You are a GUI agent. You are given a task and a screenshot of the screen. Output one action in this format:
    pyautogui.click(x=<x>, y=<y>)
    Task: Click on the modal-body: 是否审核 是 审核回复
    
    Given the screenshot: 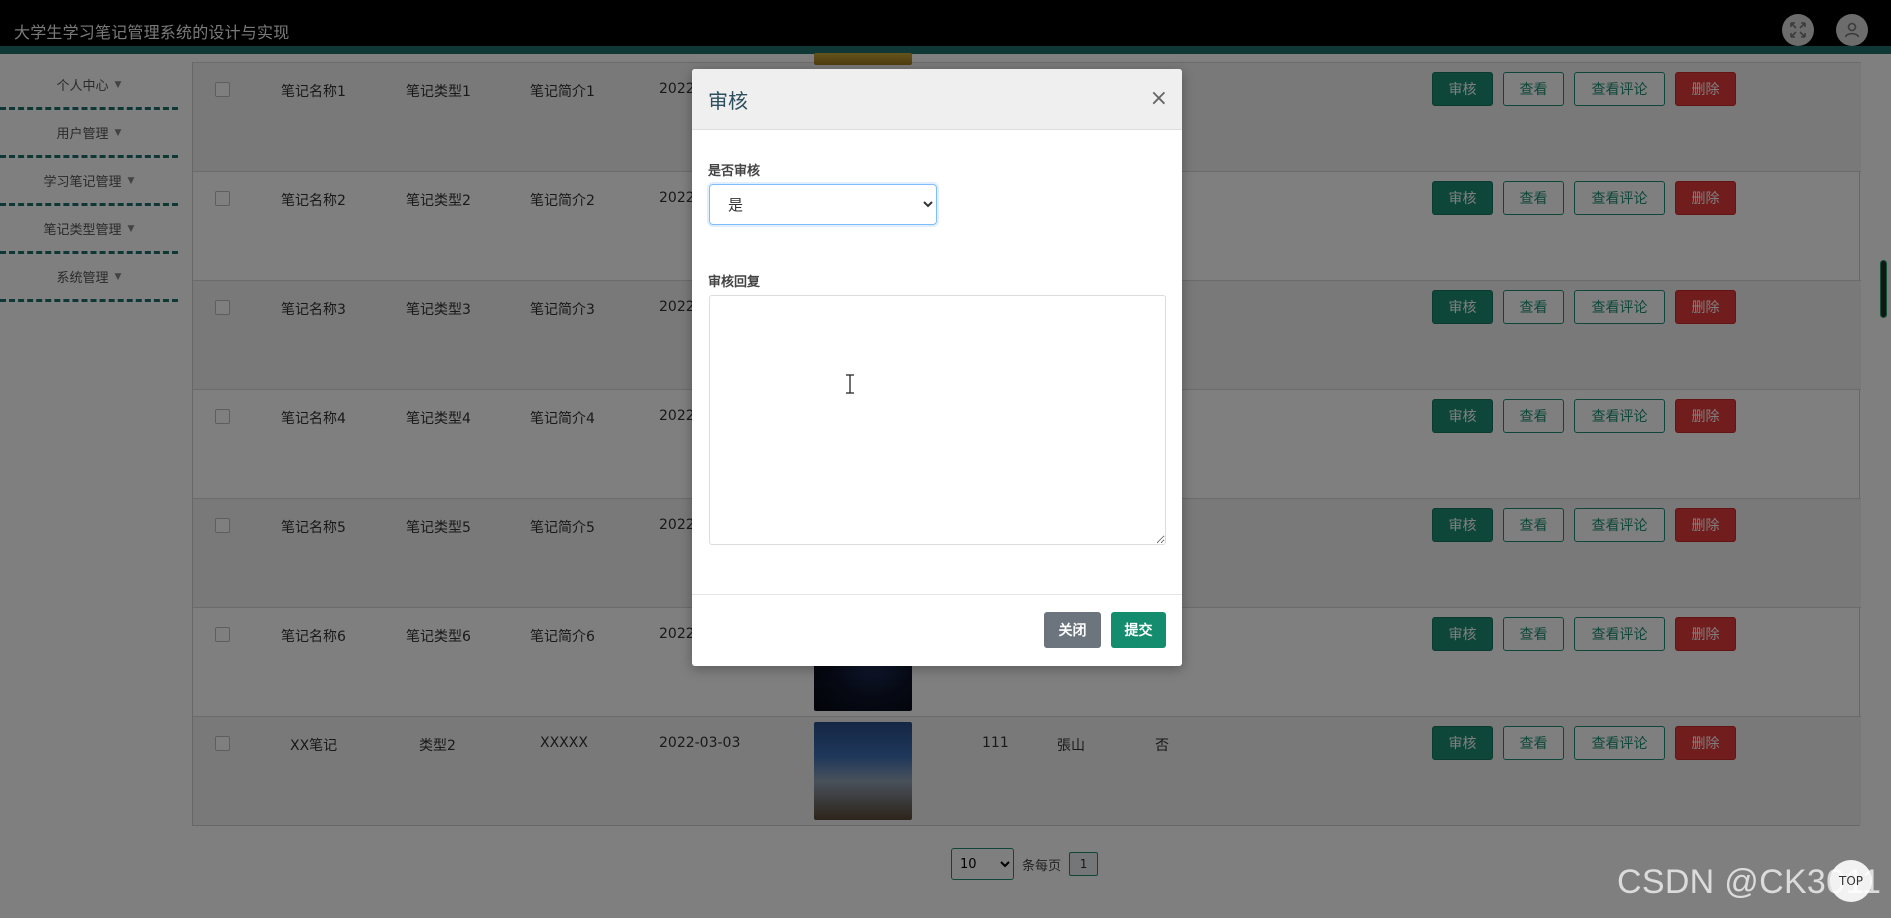 What is the action you would take?
    pyautogui.click(x=937, y=363)
    